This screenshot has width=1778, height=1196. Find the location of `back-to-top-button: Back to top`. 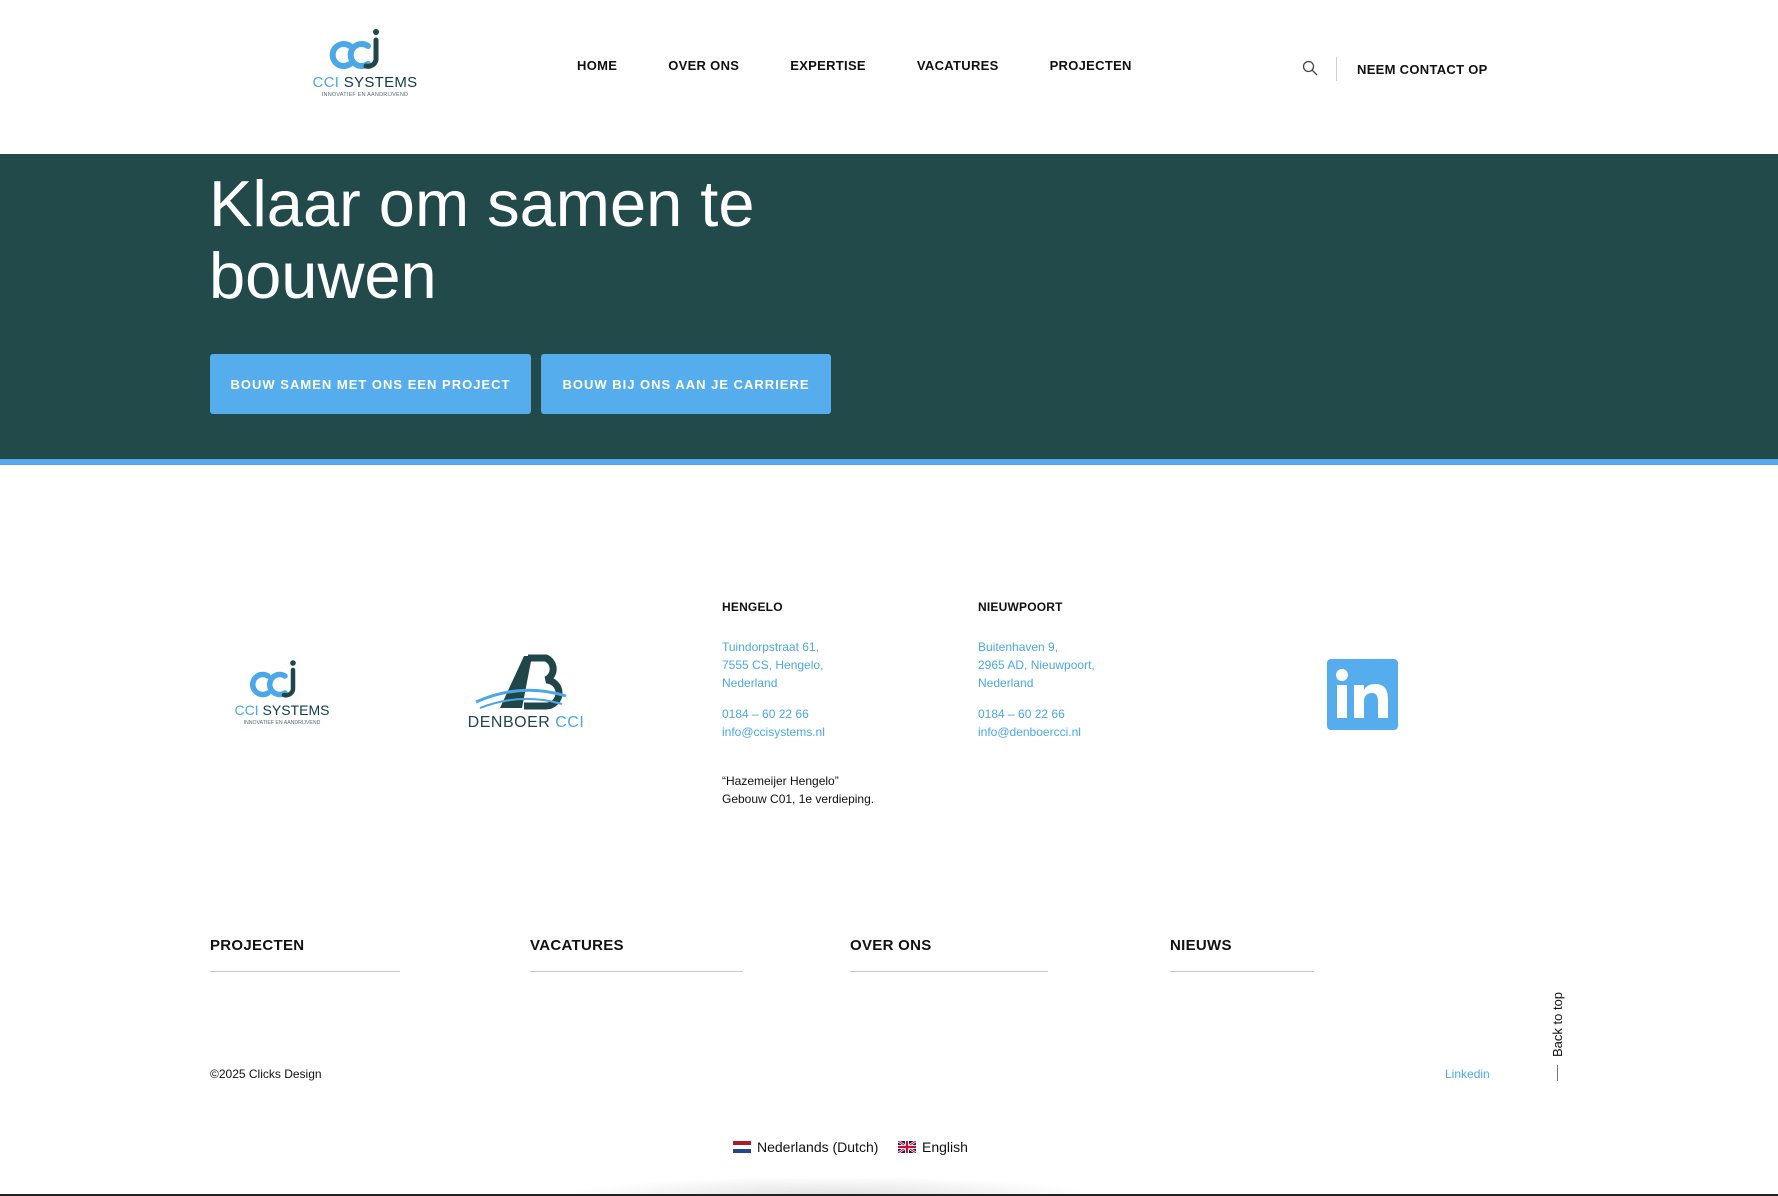

back-to-top-button: Back to top is located at coordinates (1558, 1033).